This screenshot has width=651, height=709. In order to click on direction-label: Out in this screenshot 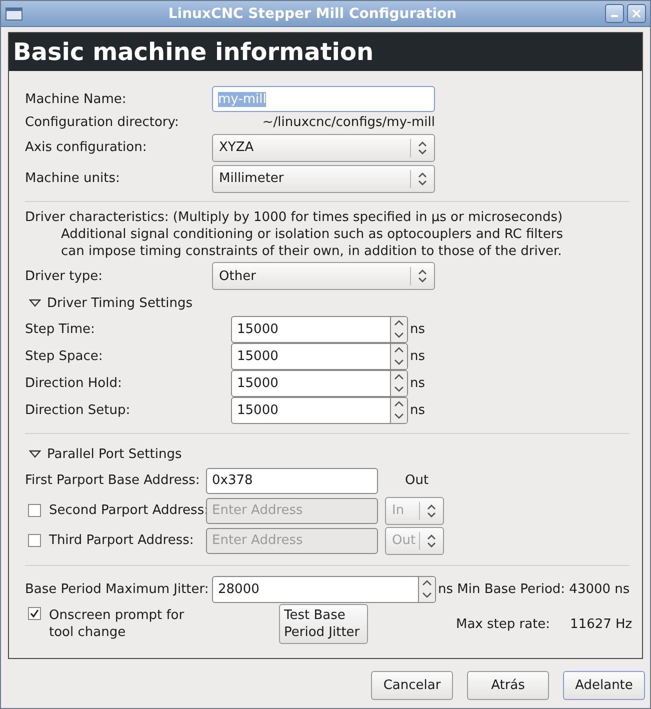, I will do `click(417, 480)`.